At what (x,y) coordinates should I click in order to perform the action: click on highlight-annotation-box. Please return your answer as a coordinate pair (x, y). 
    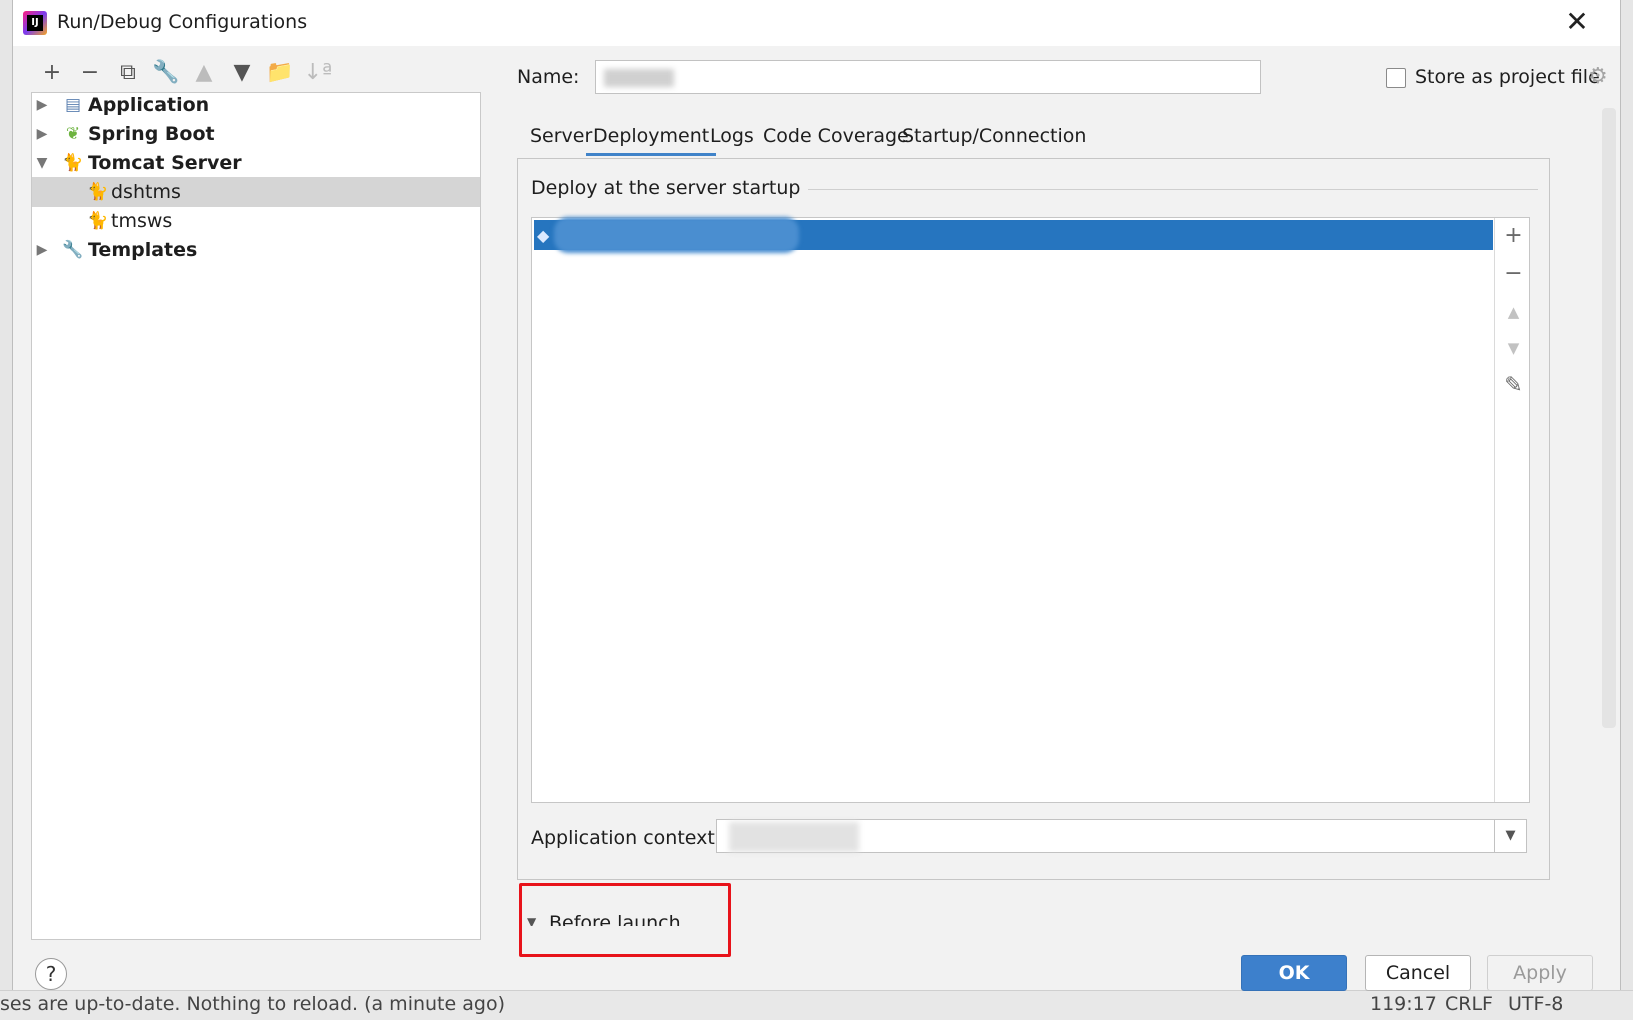
    Looking at the image, I should click on (625, 920).